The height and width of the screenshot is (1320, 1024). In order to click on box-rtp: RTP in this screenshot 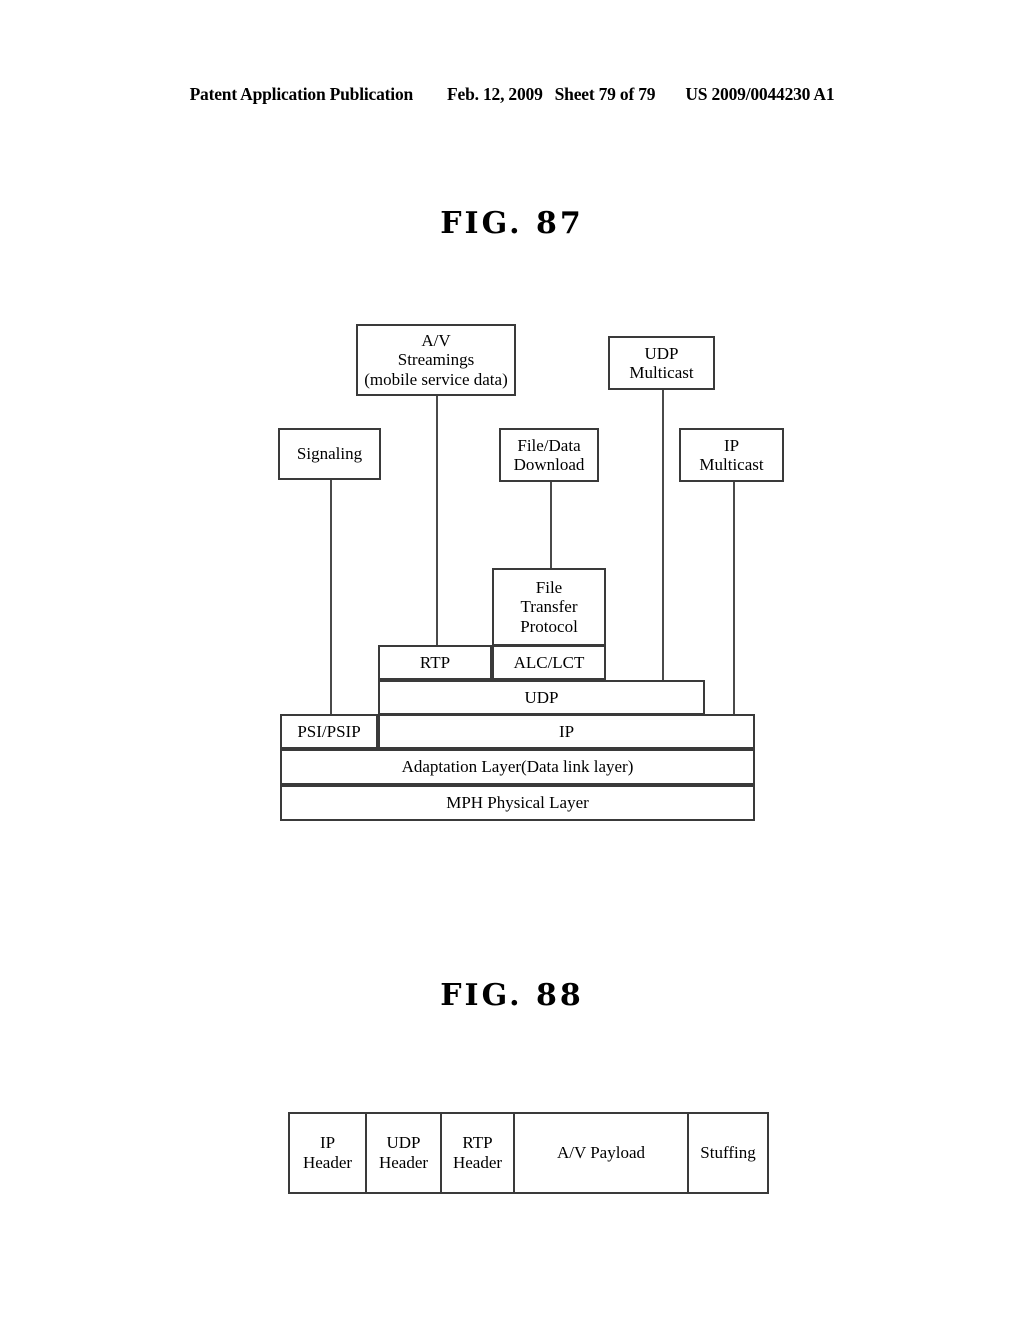, I will do `click(435, 662)`.